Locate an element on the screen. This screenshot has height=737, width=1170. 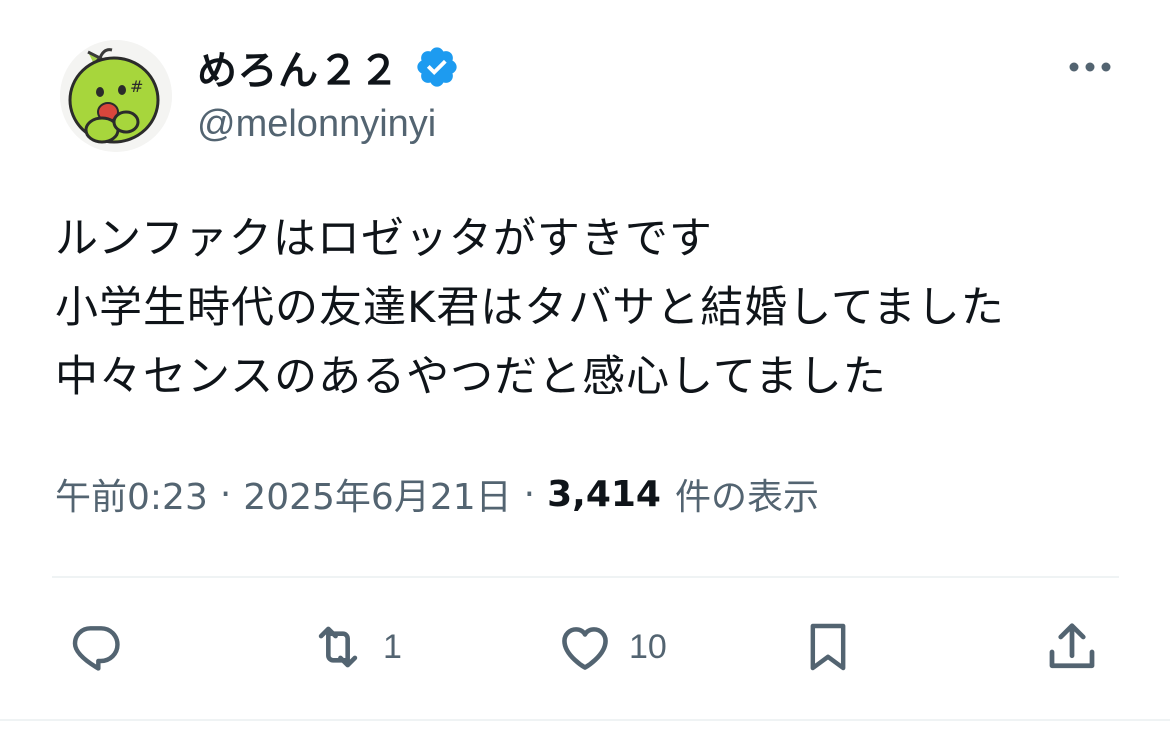
user-name-row: めろん２２ is located at coordinates (328, 67).